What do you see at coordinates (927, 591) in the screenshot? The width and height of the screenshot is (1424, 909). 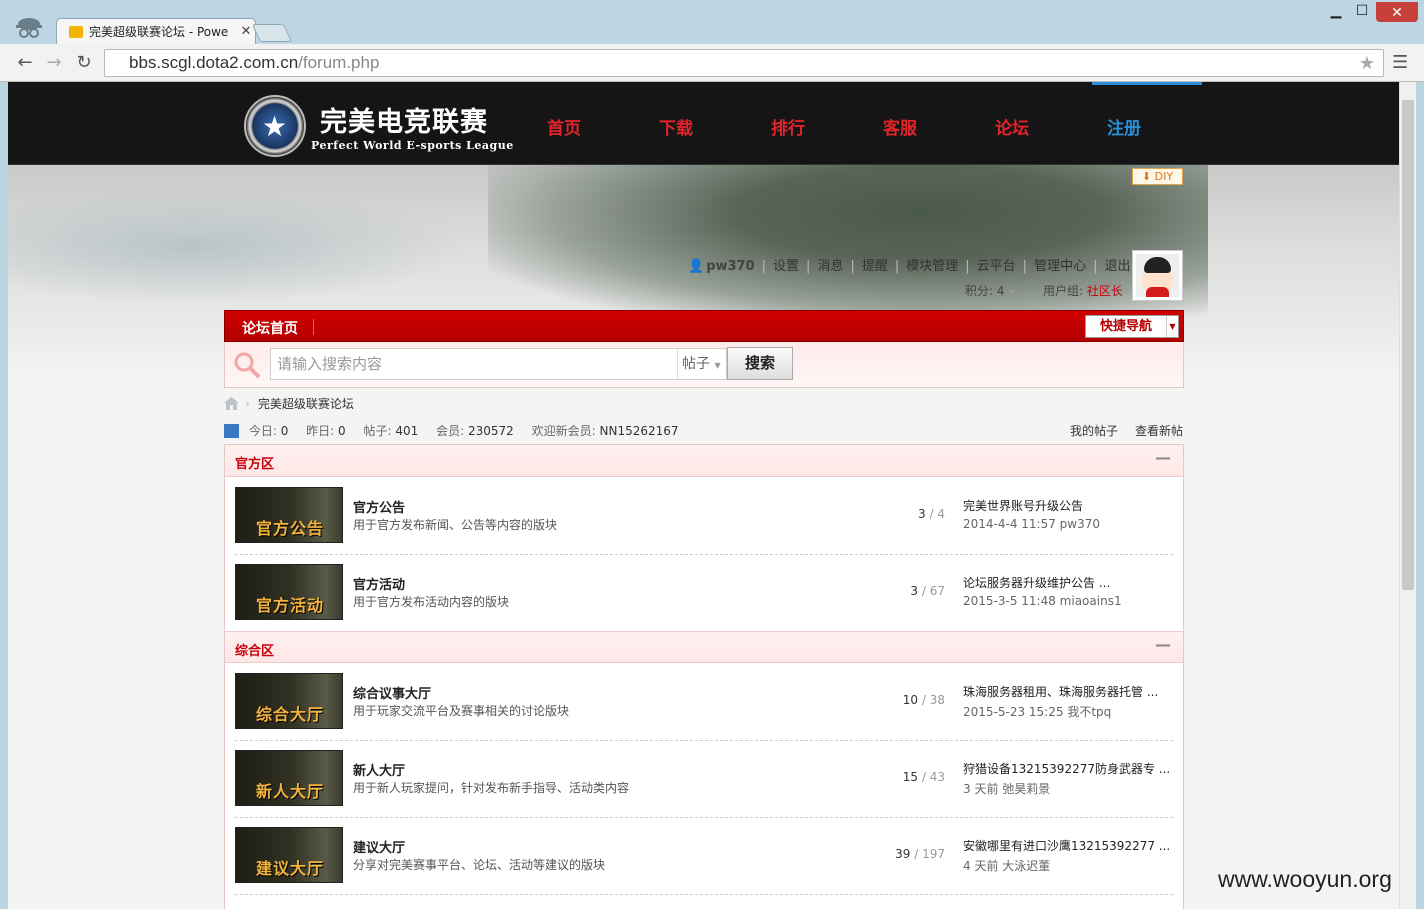 I see `board-count: 3 / 67` at bounding box center [927, 591].